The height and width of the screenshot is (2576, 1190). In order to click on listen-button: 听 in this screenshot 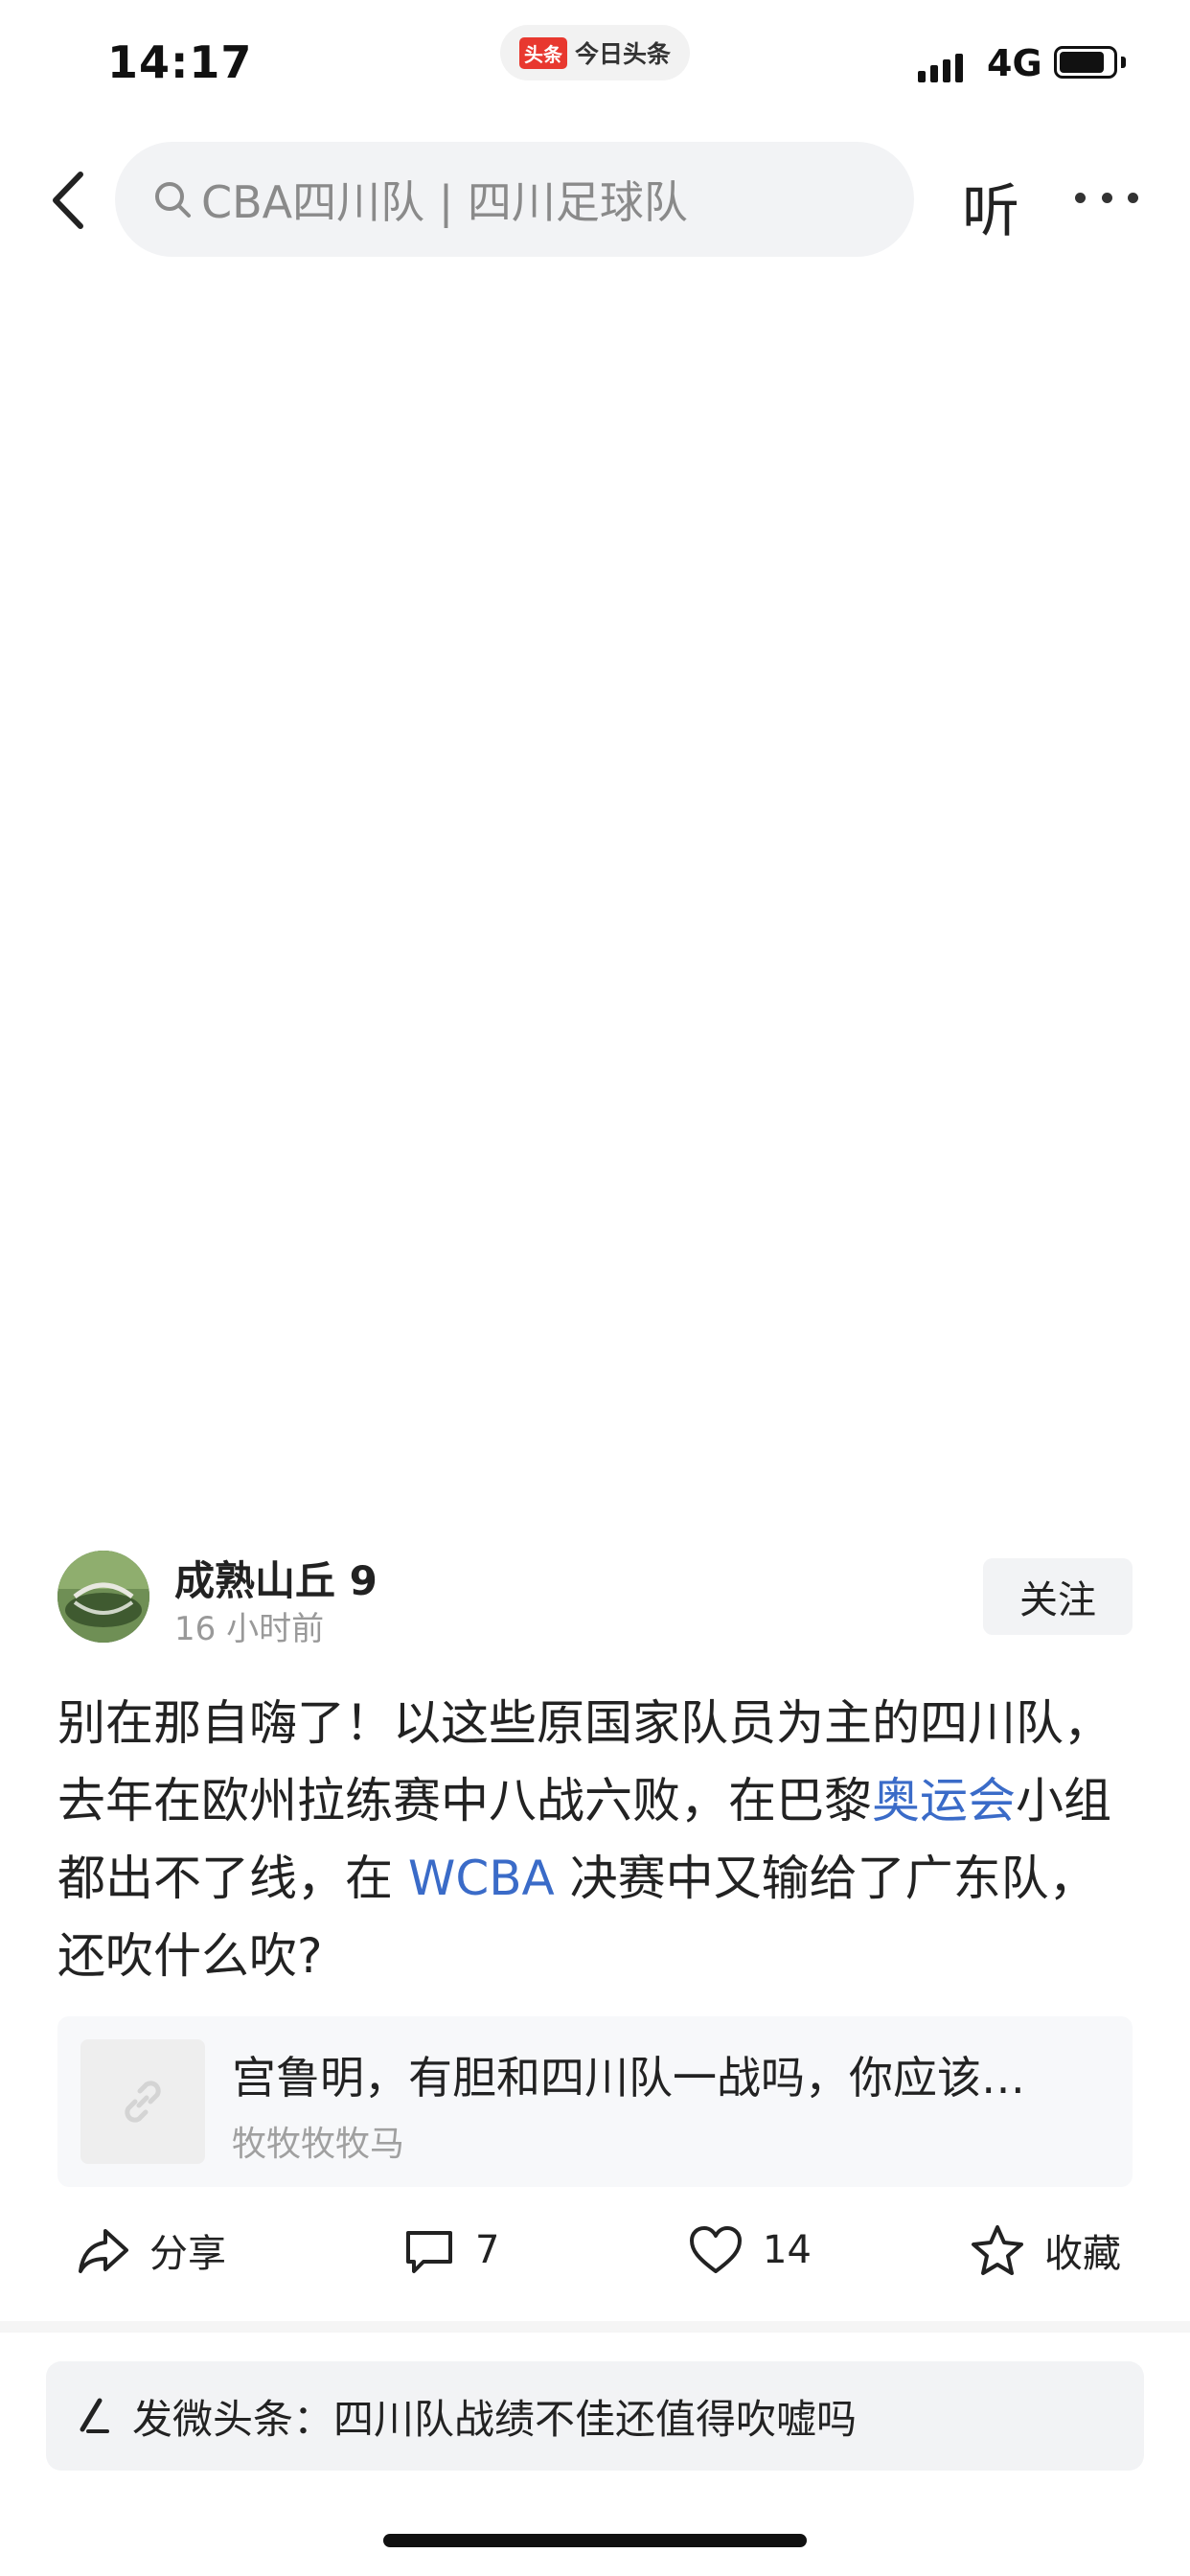, I will do `click(990, 206)`.